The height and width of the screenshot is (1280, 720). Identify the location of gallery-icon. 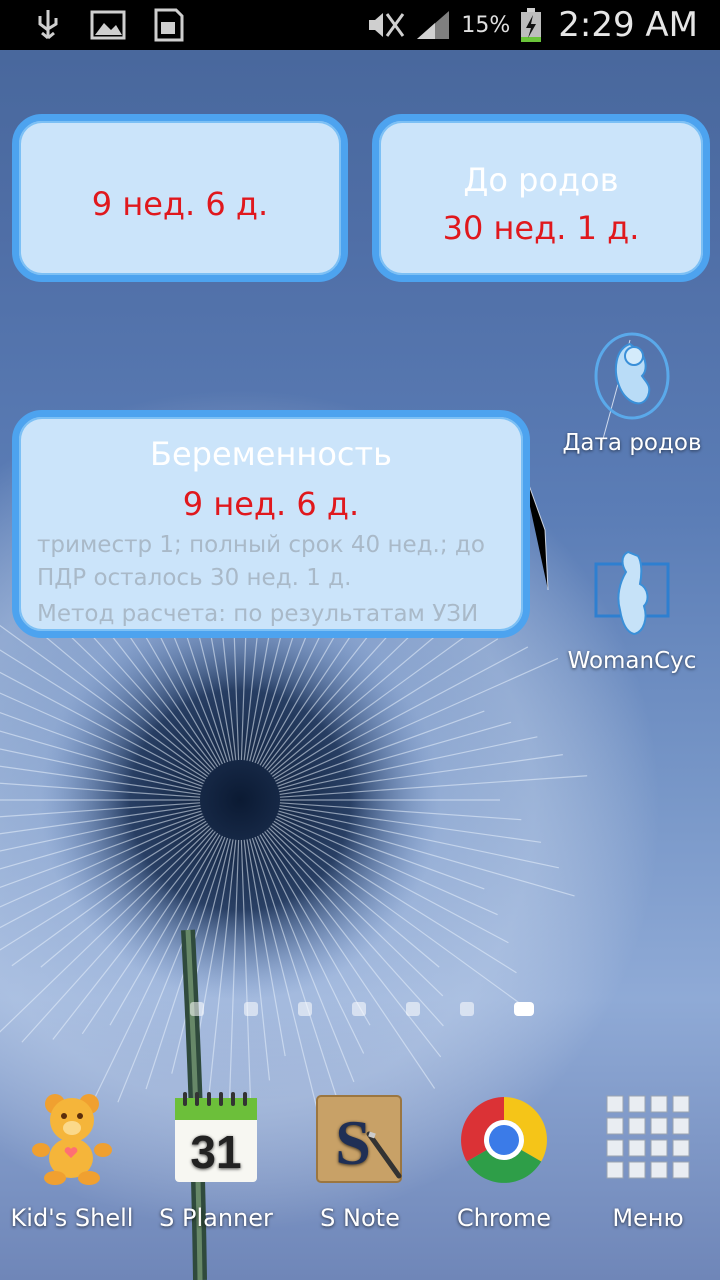
(108, 25).